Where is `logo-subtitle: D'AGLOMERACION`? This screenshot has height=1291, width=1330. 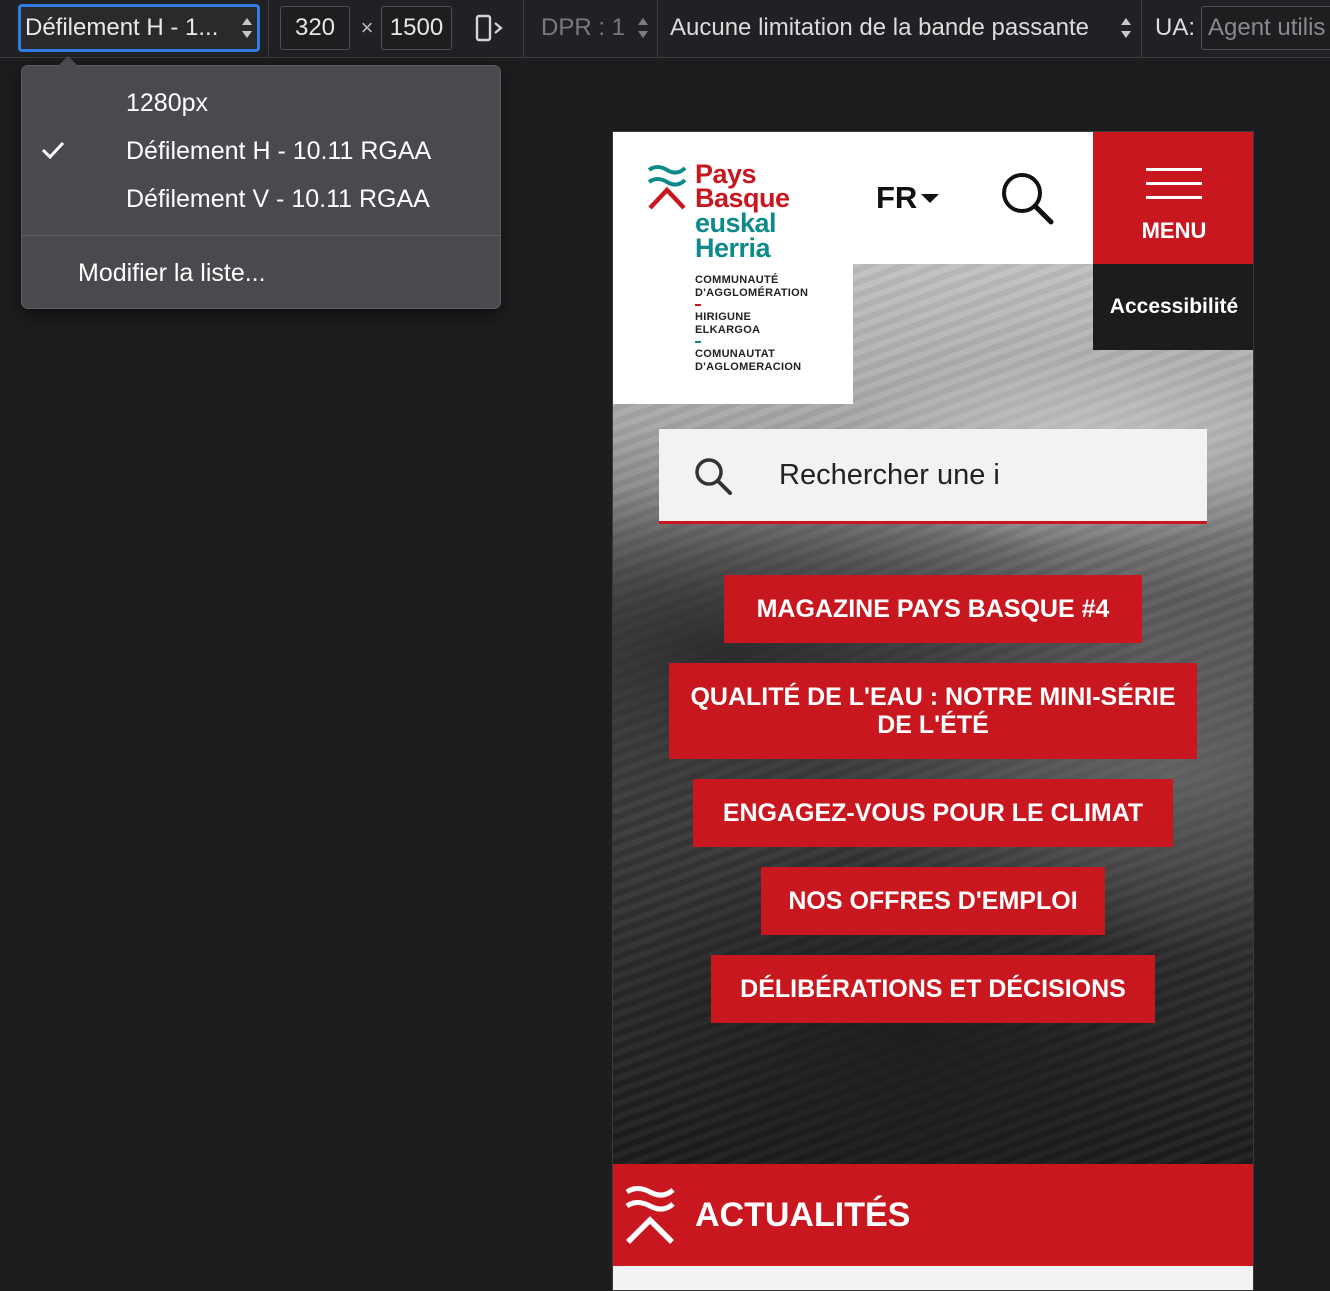
logo-subtitle: D'AGLOMERACION is located at coordinates (748, 367).